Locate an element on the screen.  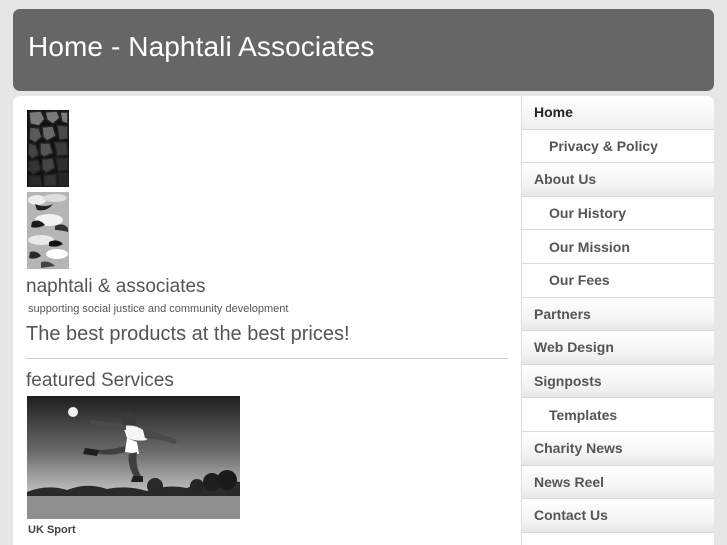
nav-item-label: News Reel is located at coordinates (569, 481).